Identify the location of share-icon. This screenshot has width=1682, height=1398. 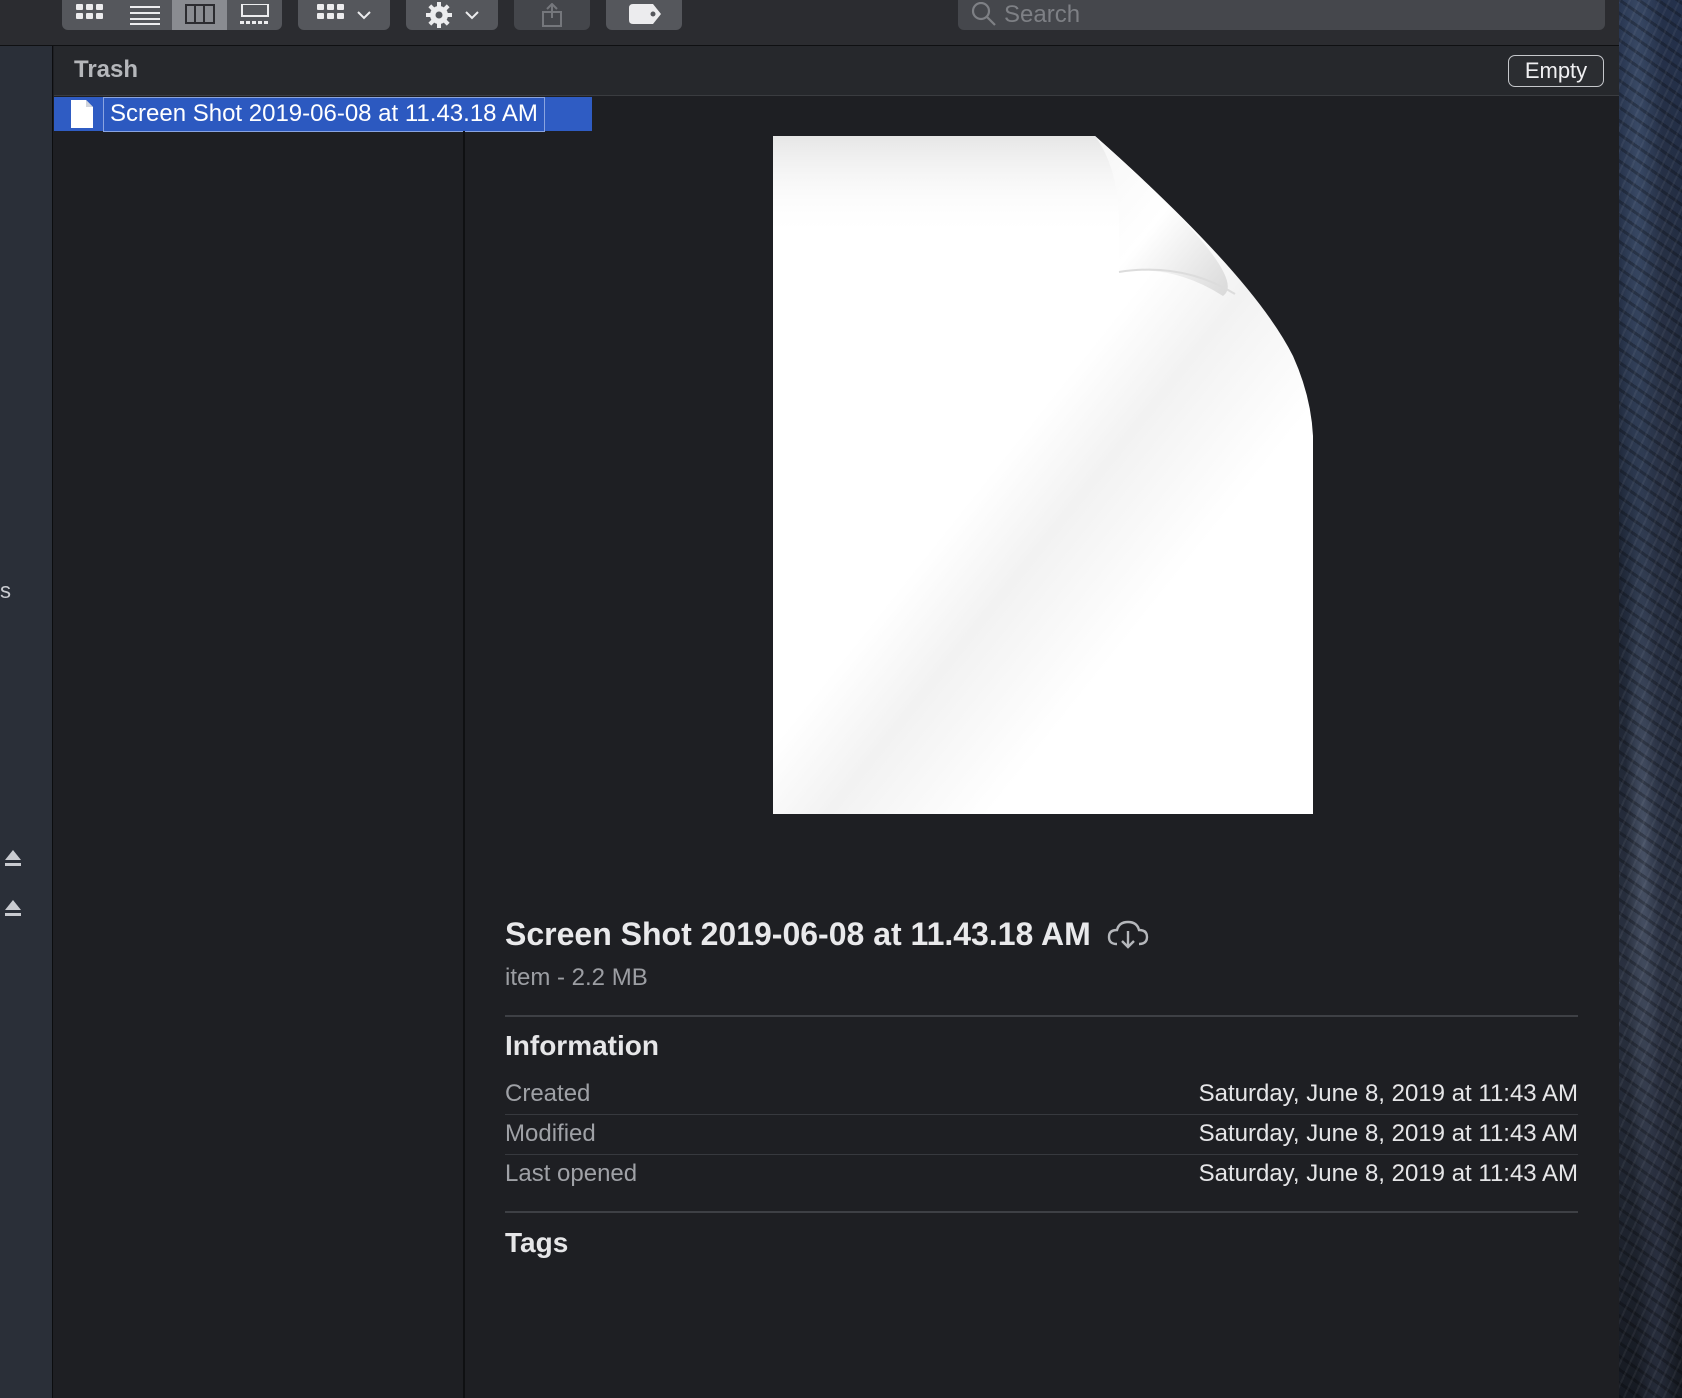
(552, 15).